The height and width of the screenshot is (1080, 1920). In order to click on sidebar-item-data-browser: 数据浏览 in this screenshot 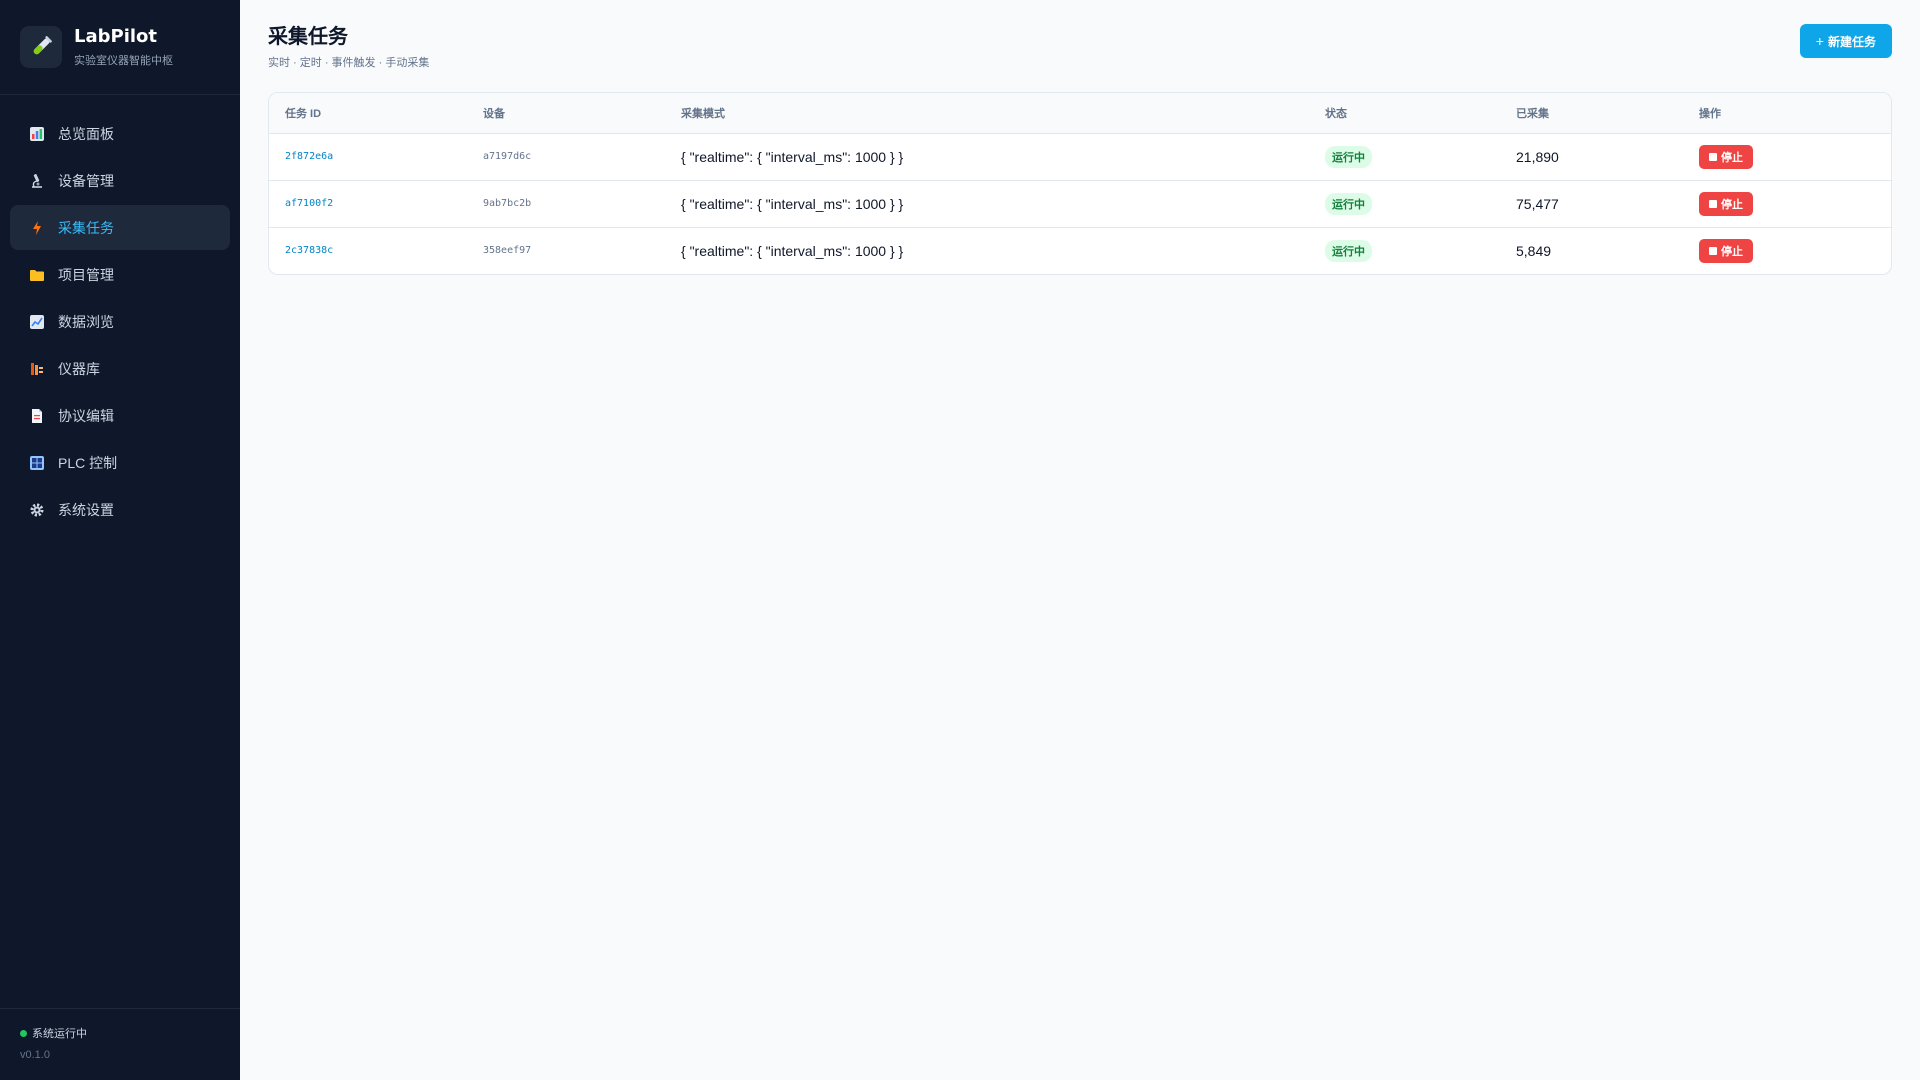, I will do `click(120, 321)`.